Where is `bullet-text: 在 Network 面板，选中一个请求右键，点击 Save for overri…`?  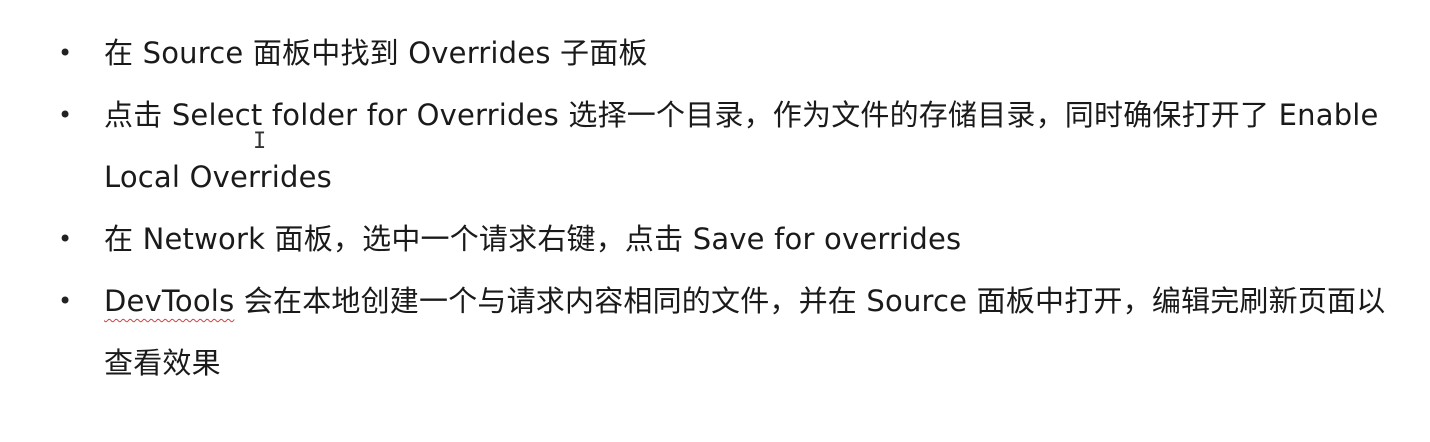 bullet-text: 在 Network 面板，选中一个请求右键，点击 Save for overri… is located at coordinates (533, 239).